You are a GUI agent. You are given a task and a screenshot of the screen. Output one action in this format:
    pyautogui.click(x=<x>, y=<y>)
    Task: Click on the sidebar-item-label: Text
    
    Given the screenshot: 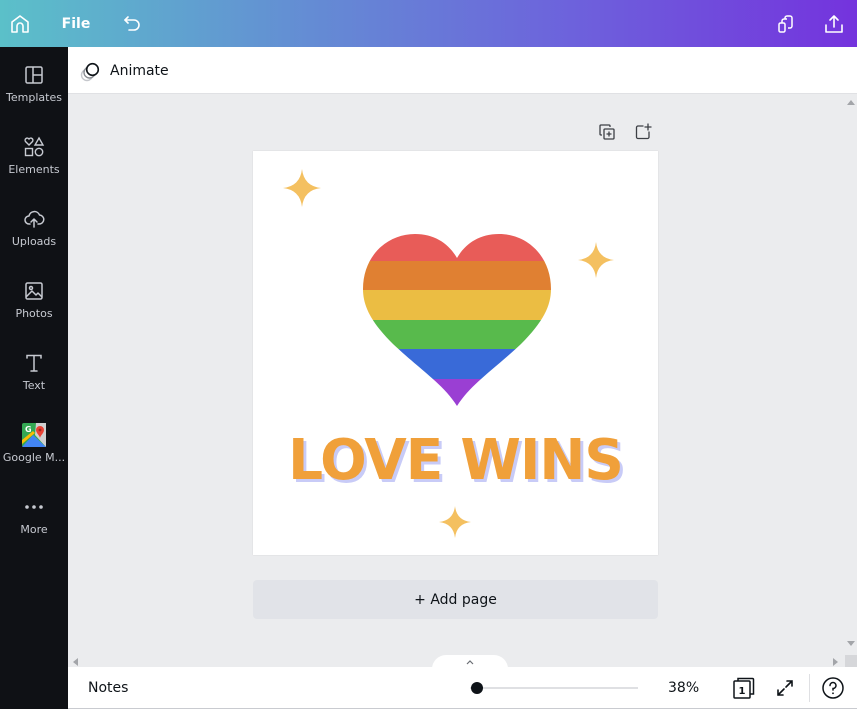 What is the action you would take?
    pyautogui.click(x=34, y=385)
    